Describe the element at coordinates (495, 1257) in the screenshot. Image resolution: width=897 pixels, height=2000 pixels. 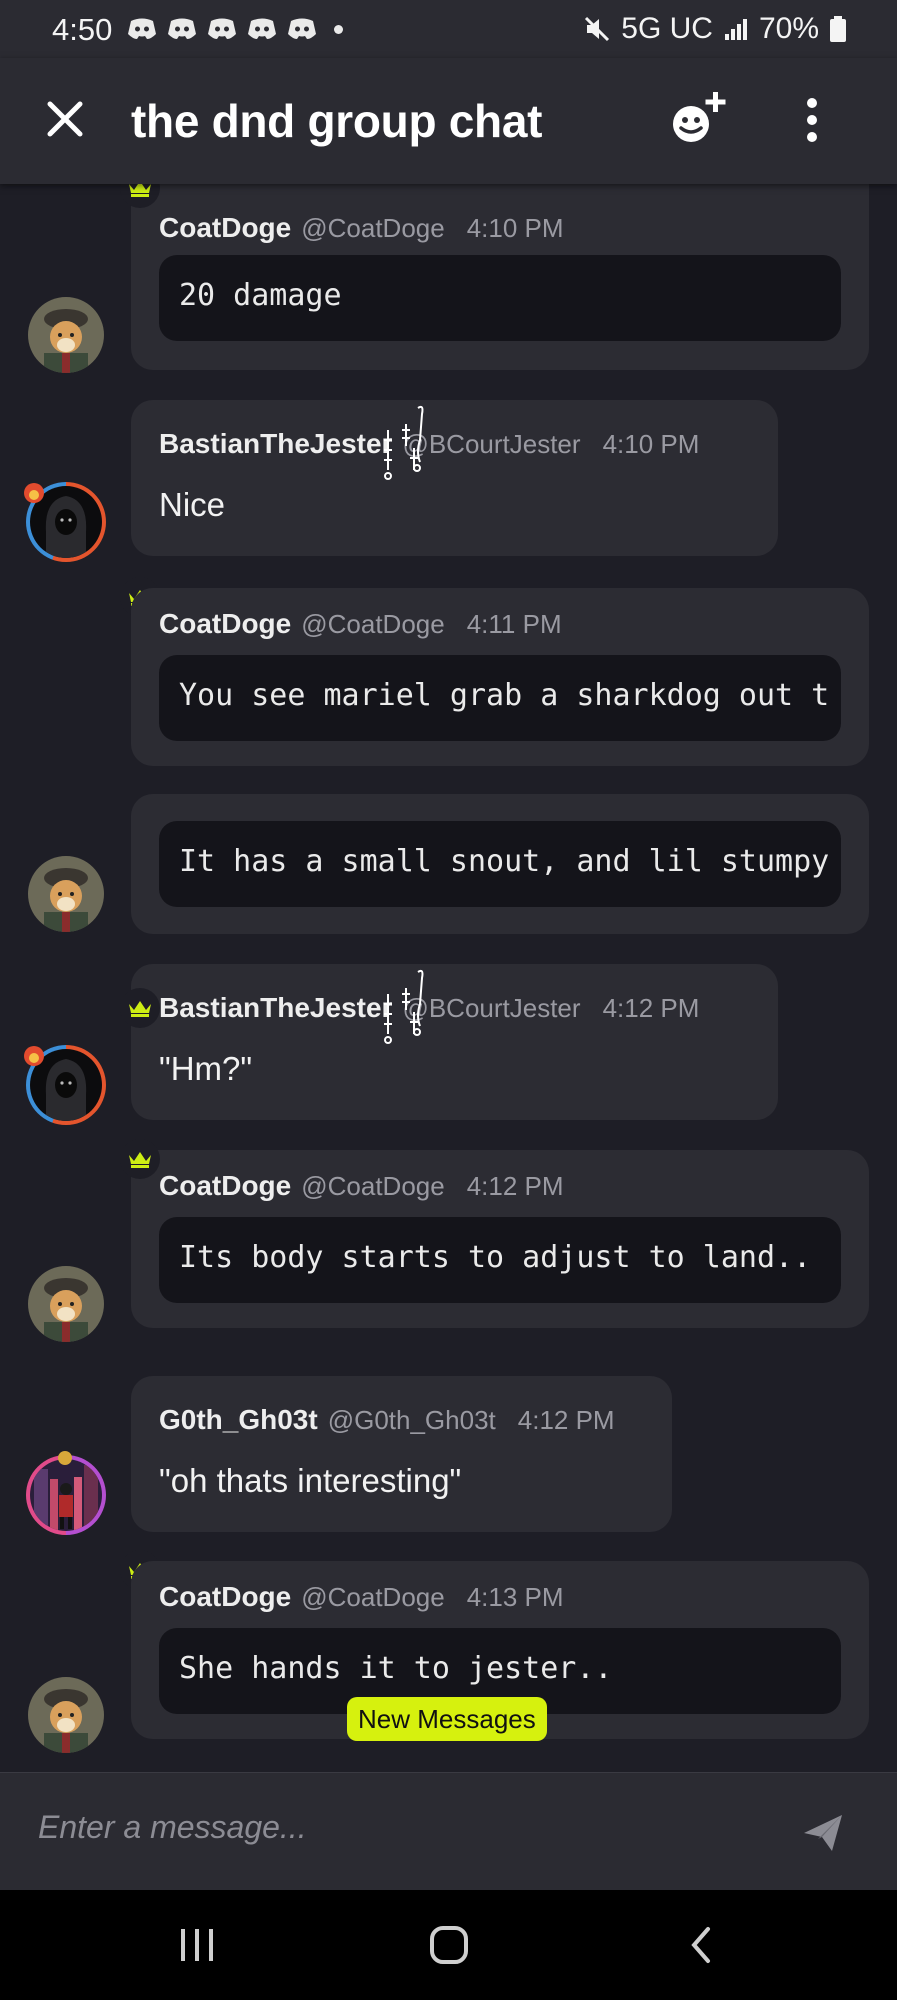
I see `code-text: Its body starts to adjust to land..` at that location.